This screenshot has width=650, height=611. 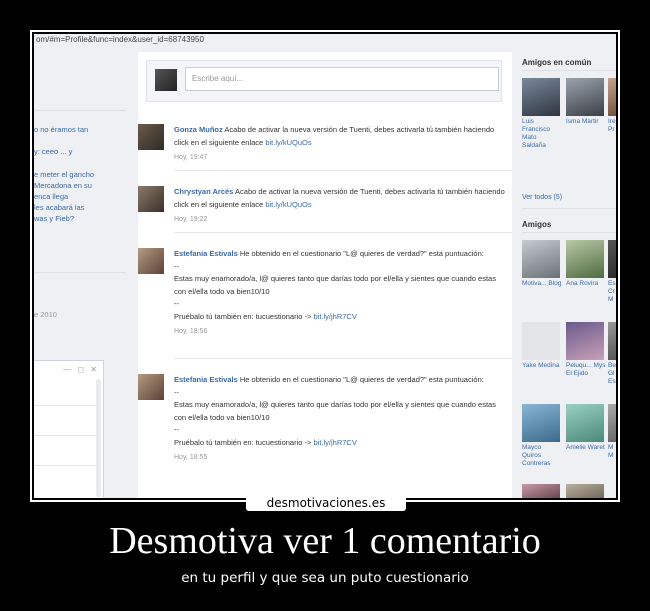 What do you see at coordinates (64, 174) in the screenshot?
I see `status-fragment: e meter el gancho` at bounding box center [64, 174].